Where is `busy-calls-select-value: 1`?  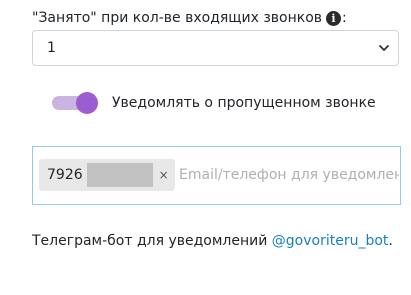 busy-calls-select-value: 1 is located at coordinates (51, 48).